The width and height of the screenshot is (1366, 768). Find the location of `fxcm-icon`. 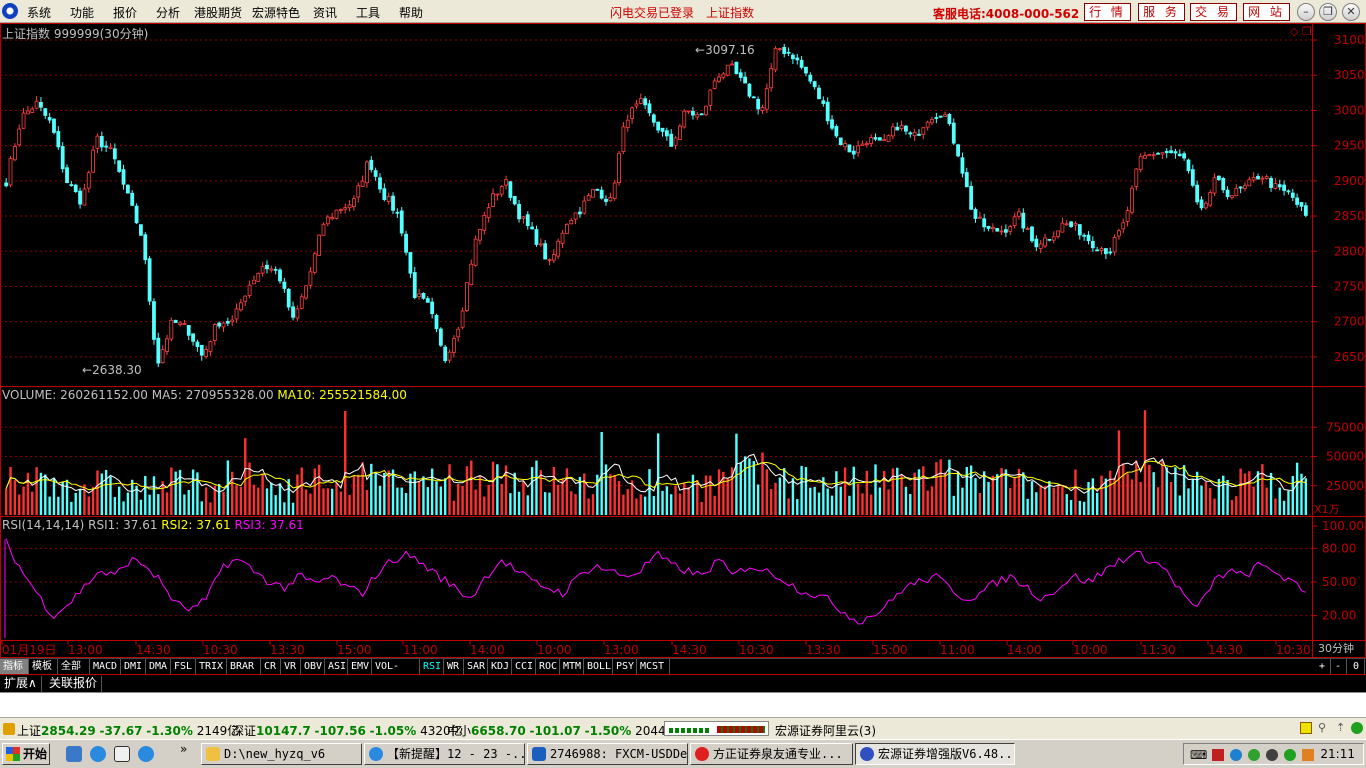

fxcm-icon is located at coordinates (539, 754).